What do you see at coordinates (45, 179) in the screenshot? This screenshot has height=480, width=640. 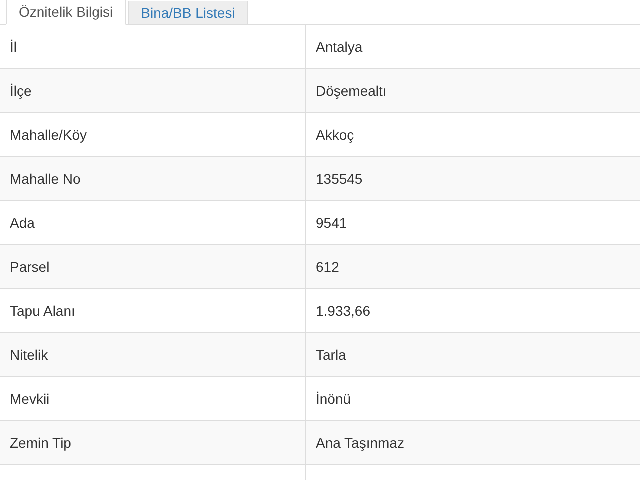 I see `table-cell-text: Mahalle No` at bounding box center [45, 179].